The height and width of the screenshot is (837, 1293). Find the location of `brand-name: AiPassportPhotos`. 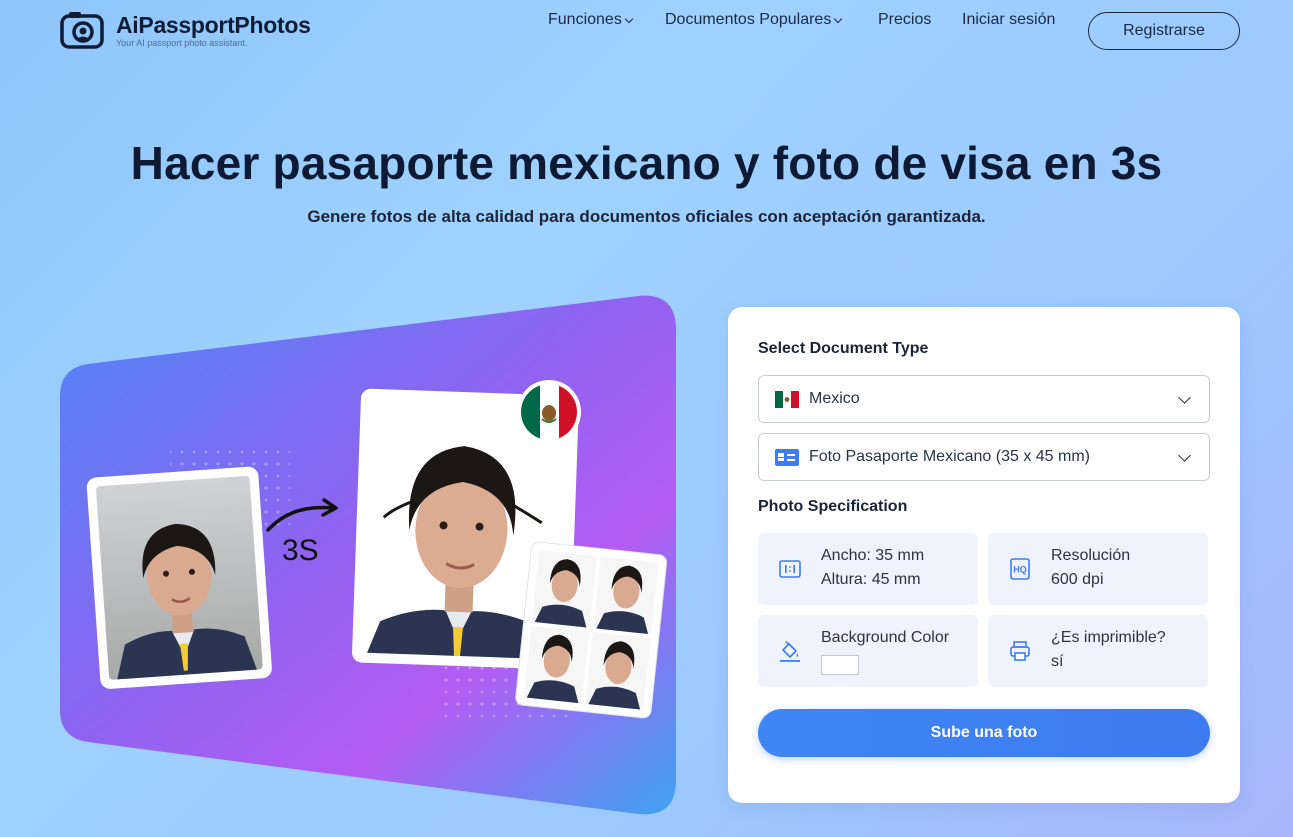

brand-name: AiPassportPhotos is located at coordinates (213, 25).